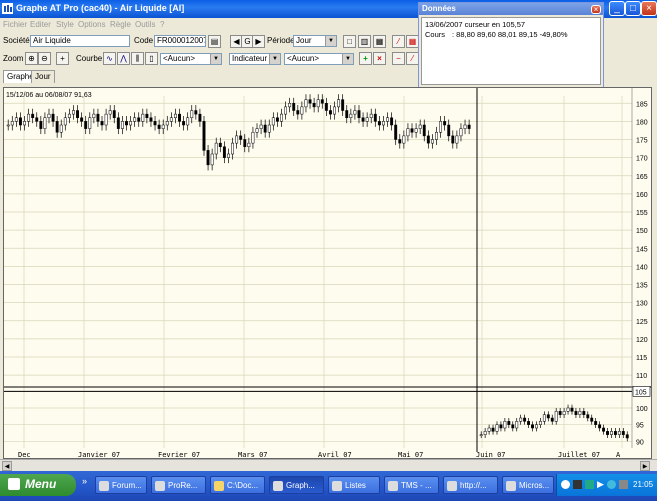 This screenshot has width=657, height=501. Describe the element at coordinates (365, 58) in the screenshot. I see `add-icon: +` at that location.